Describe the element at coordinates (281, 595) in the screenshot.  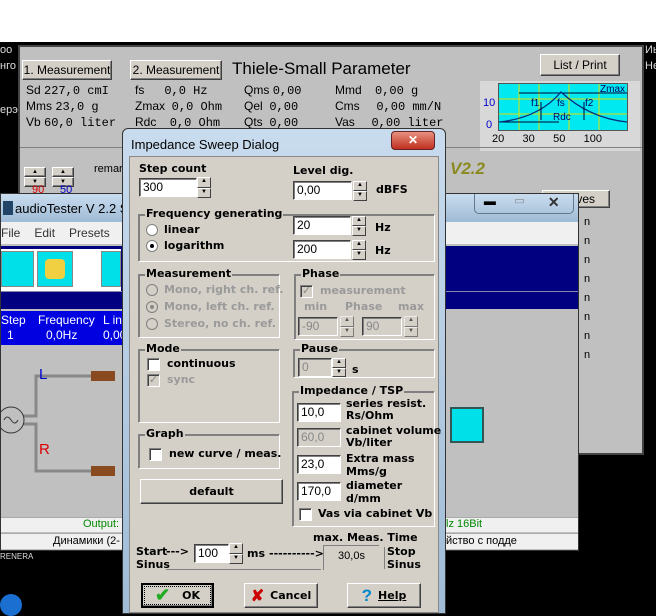
I see `cancel-button: ✘ Cancel` at that location.